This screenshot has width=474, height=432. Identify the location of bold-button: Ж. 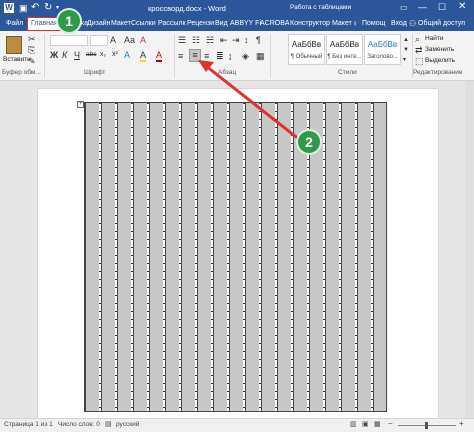
(54, 55).